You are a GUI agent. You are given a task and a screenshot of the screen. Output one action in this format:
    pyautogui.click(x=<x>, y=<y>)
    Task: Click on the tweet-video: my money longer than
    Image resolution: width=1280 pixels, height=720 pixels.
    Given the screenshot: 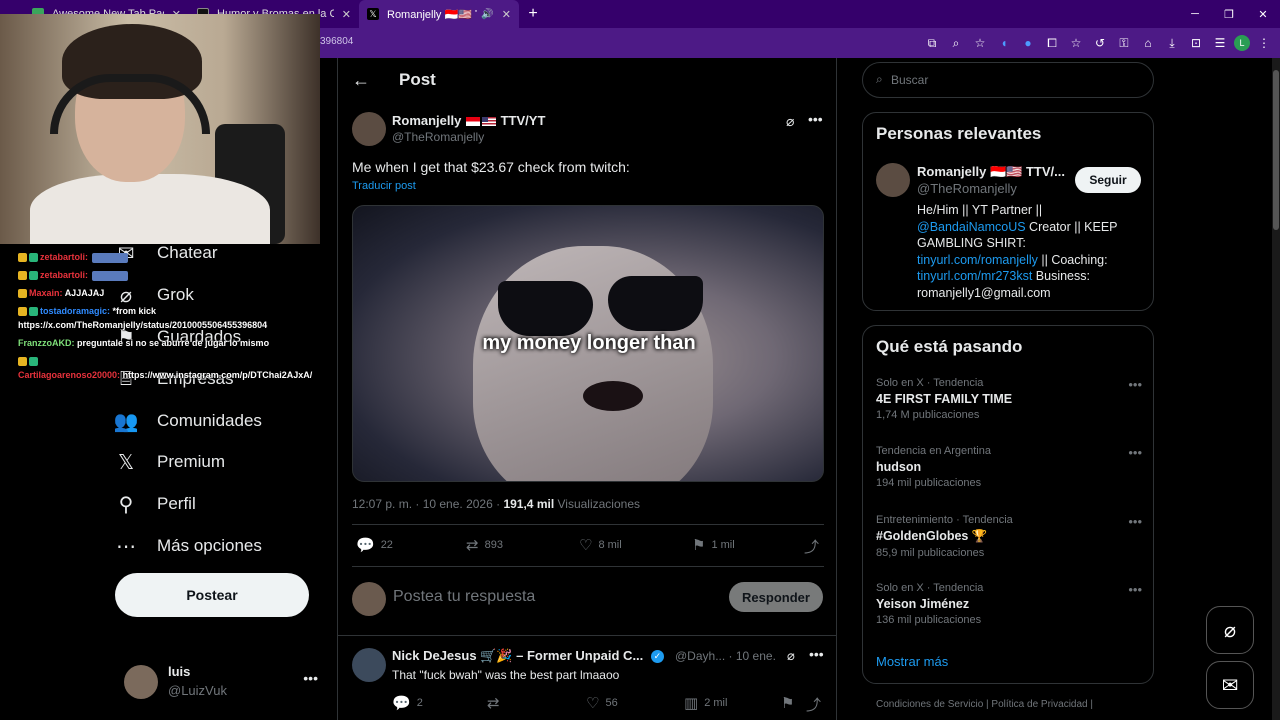 What is the action you would take?
    pyautogui.click(x=588, y=343)
    